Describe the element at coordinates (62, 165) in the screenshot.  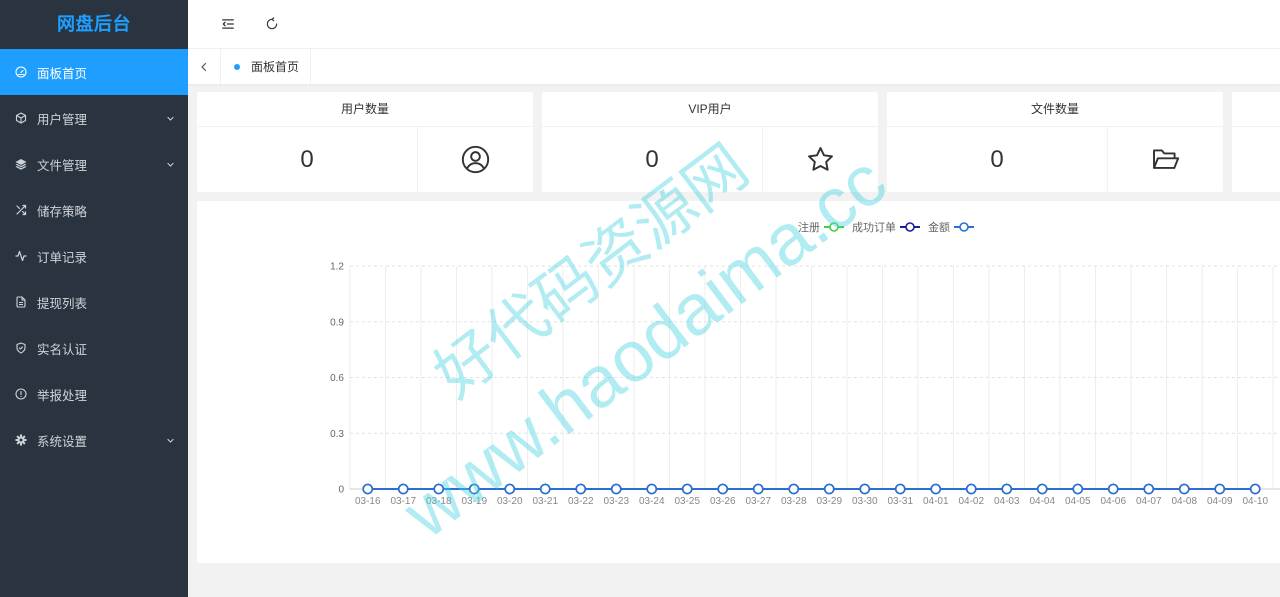
I see `sidebar-item-label: 文件管理` at that location.